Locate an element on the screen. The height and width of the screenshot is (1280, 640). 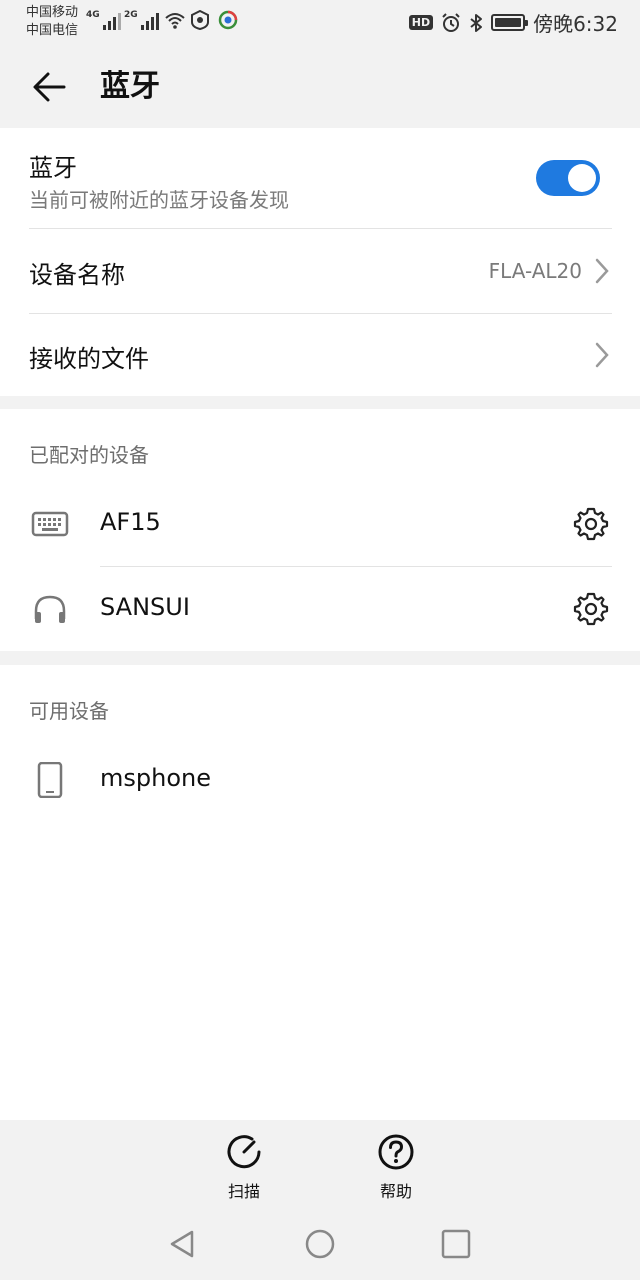
available-section-title: 可用设备 is located at coordinates (69, 711).